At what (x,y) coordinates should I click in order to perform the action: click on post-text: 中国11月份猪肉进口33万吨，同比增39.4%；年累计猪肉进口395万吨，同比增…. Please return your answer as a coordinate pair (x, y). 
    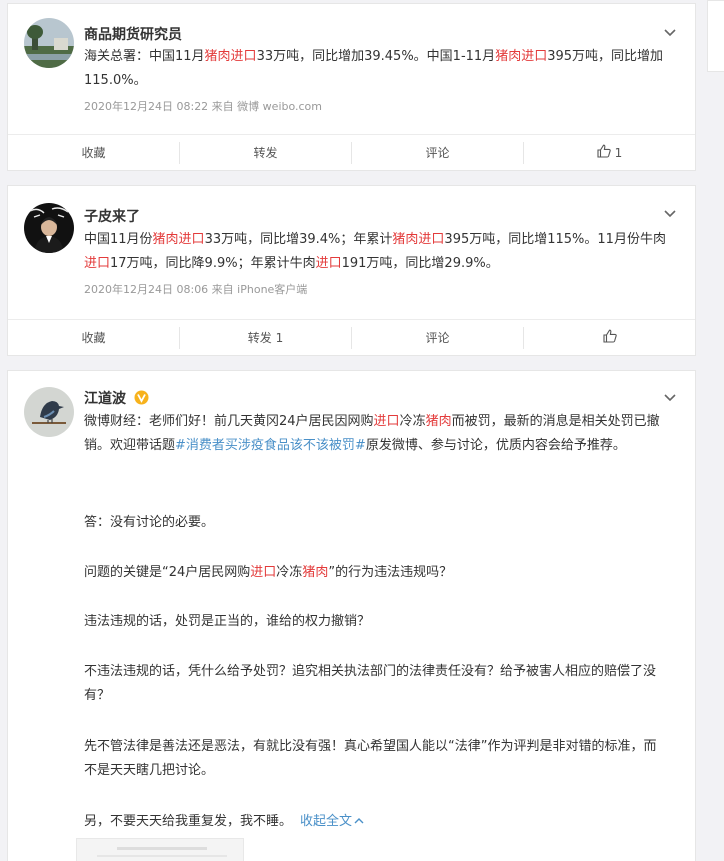
    Looking at the image, I should click on (376, 252).